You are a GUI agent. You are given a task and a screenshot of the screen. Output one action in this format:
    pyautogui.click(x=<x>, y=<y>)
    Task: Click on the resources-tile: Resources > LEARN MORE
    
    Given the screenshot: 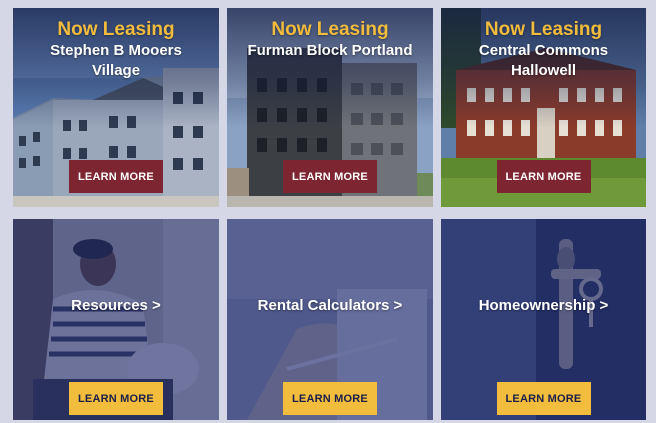 What is the action you would take?
    pyautogui.click(x=116, y=319)
    